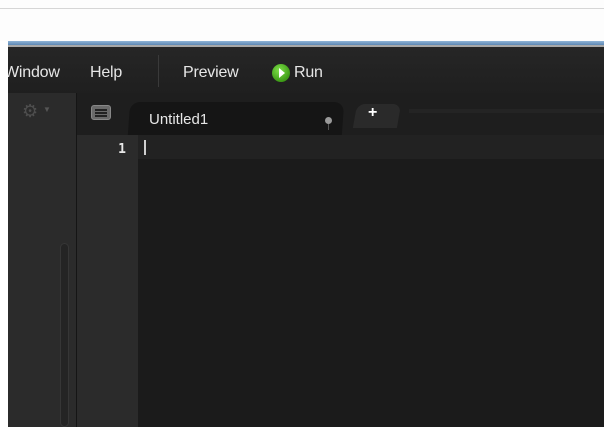 This screenshot has height=427, width=604. What do you see at coordinates (107, 281) in the screenshot?
I see `line-number-gutter: 1` at bounding box center [107, 281].